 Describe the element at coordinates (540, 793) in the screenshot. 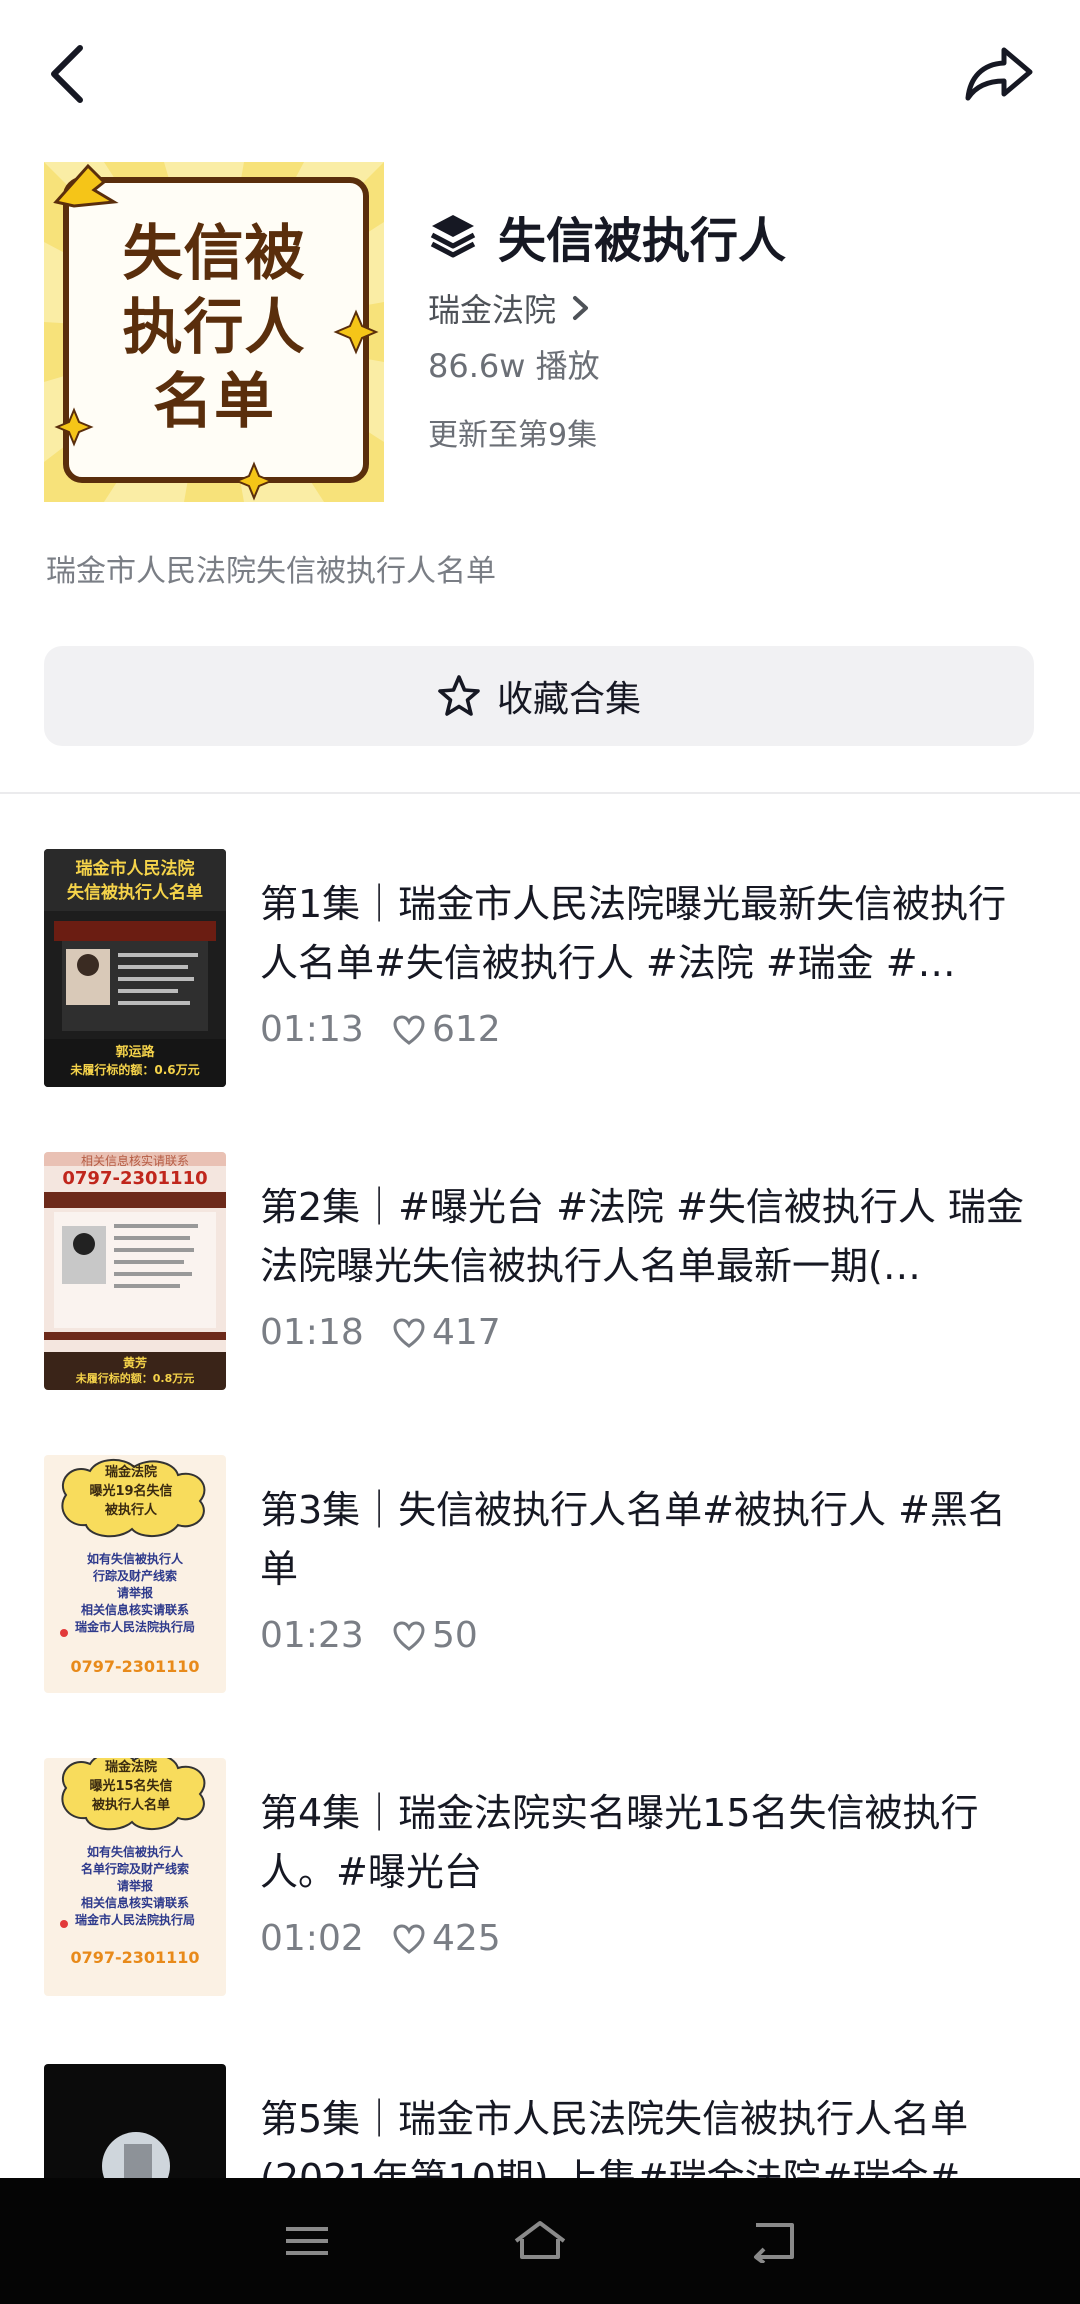

I see `divider` at that location.